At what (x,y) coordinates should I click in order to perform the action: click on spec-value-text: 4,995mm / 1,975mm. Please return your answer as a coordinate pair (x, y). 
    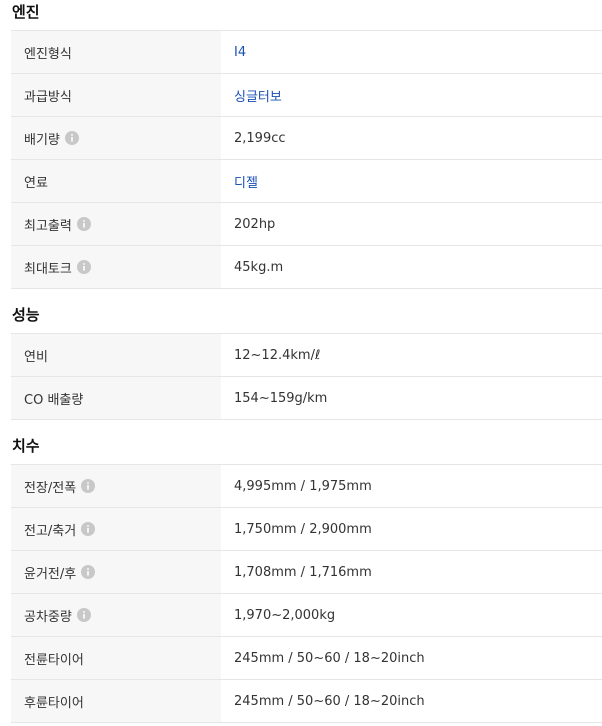
    Looking at the image, I should click on (303, 486).